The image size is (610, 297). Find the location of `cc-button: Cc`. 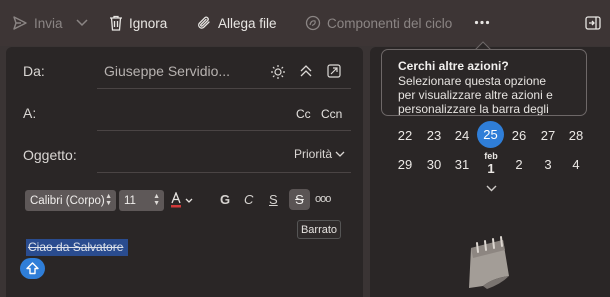

cc-button: Cc is located at coordinates (303, 114).